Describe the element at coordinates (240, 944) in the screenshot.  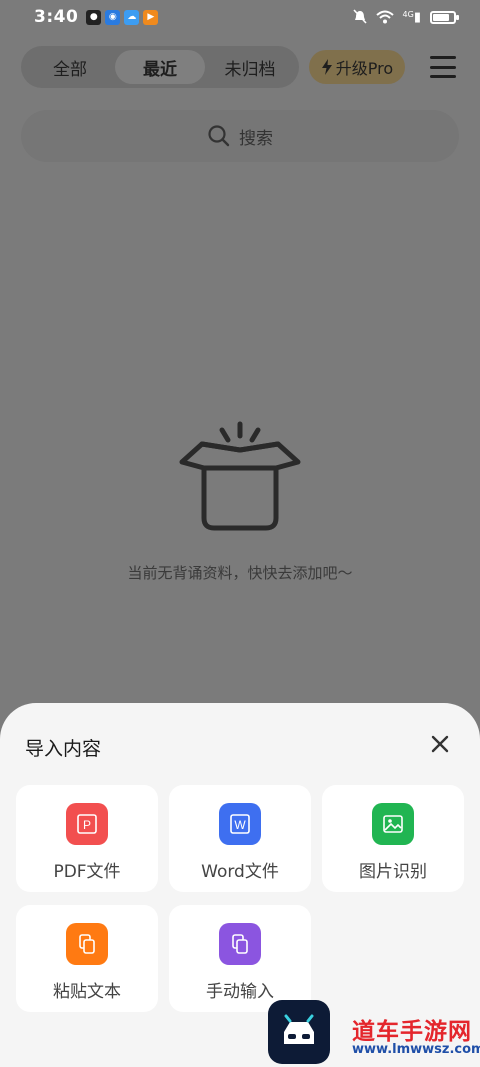
I see `manual-input-icon` at that location.